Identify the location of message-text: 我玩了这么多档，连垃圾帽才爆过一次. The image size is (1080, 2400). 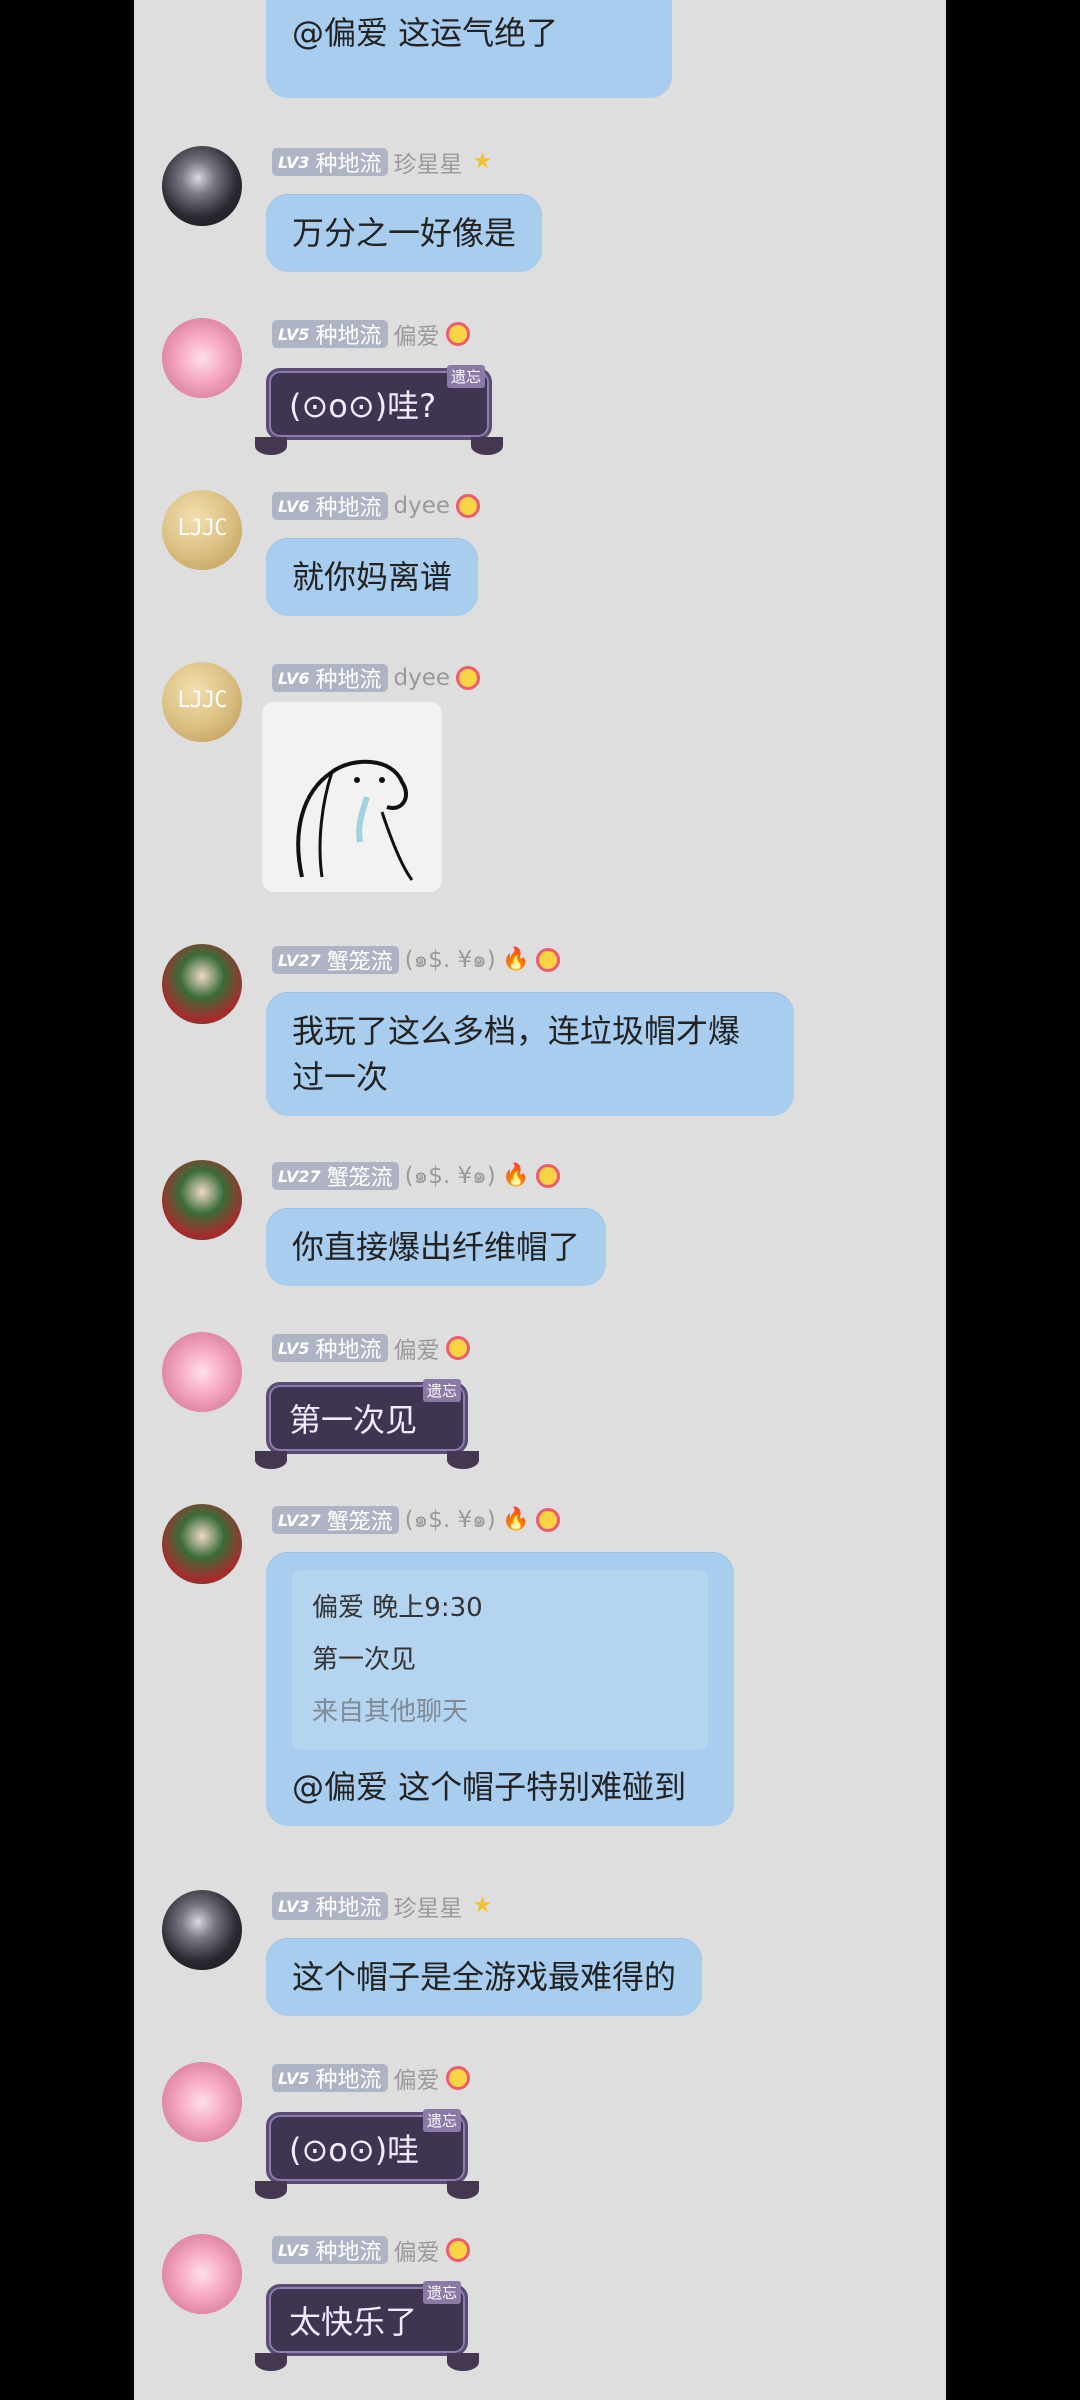
(516, 1054).